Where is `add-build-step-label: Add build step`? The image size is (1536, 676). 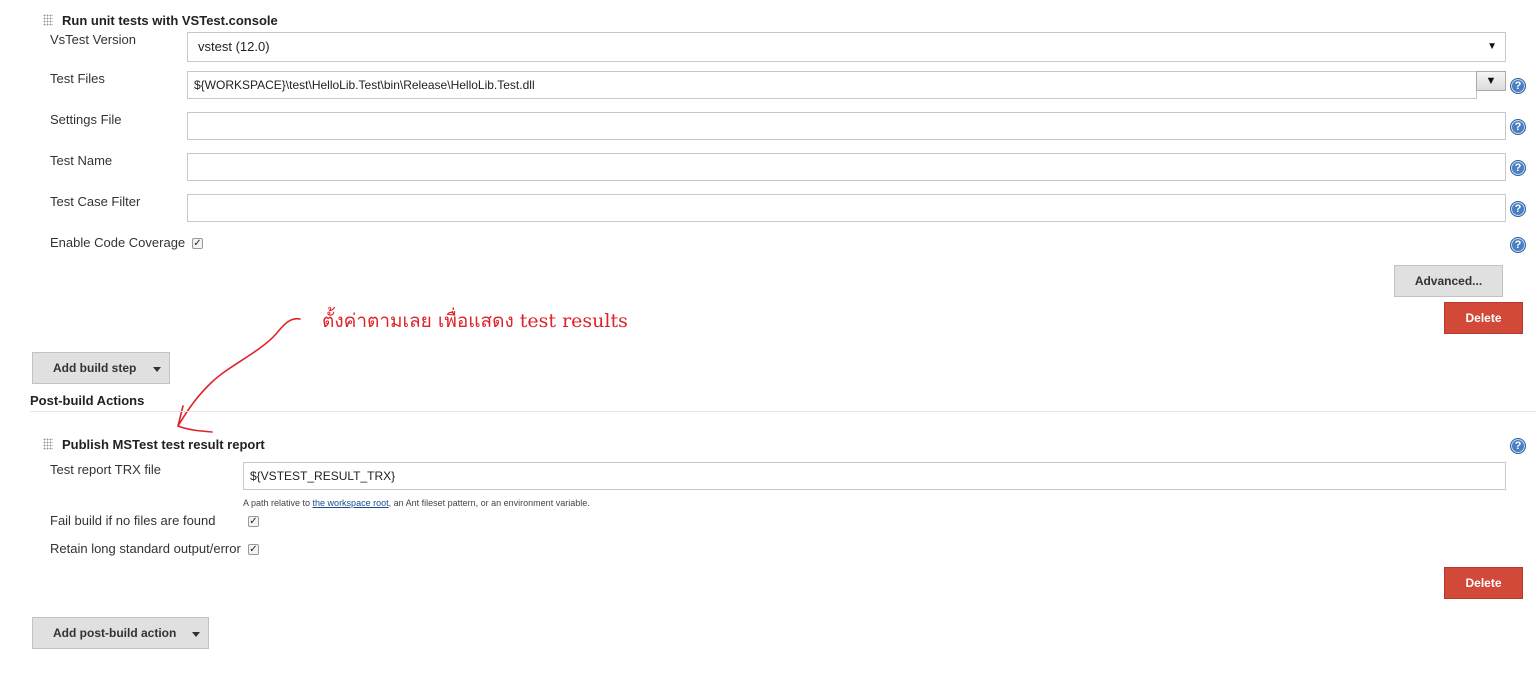
add-build-step-label: Add build step is located at coordinates (95, 368).